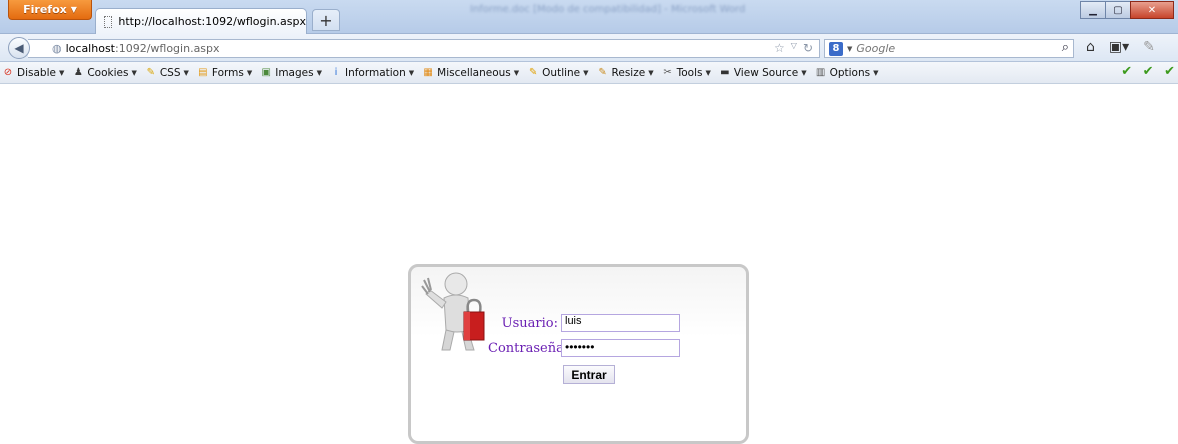 The image size is (1178, 444). I want to click on minimize-icon: ▁, so click(1093, 10).